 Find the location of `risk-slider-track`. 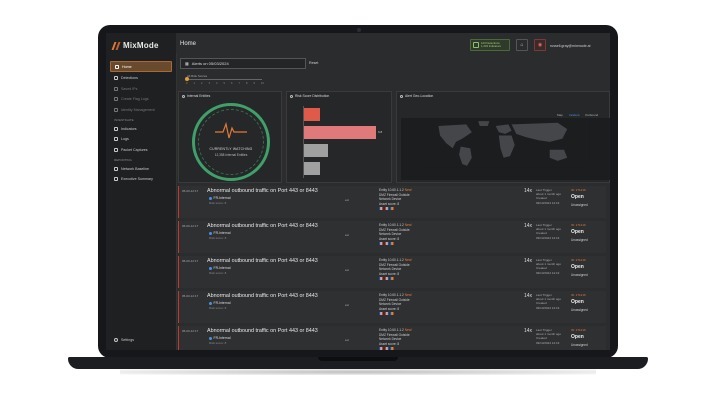

risk-slider-track is located at coordinates (224, 79).